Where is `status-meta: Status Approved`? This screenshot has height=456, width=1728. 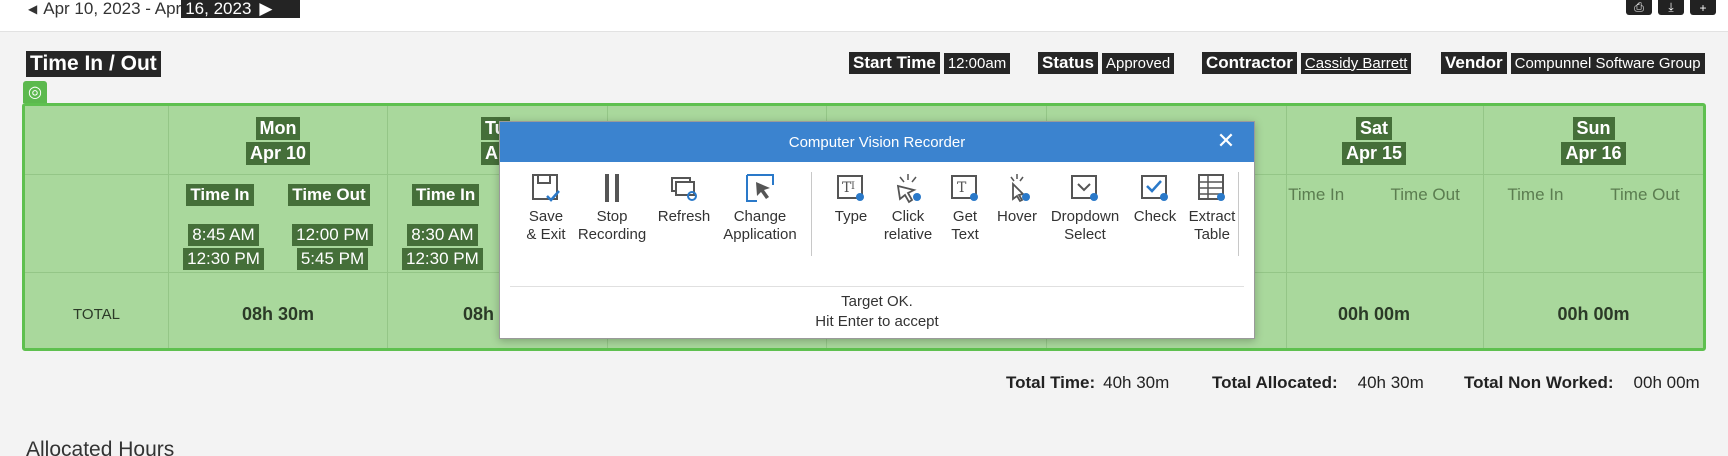
status-meta: Status Approved is located at coordinates (1106, 63).